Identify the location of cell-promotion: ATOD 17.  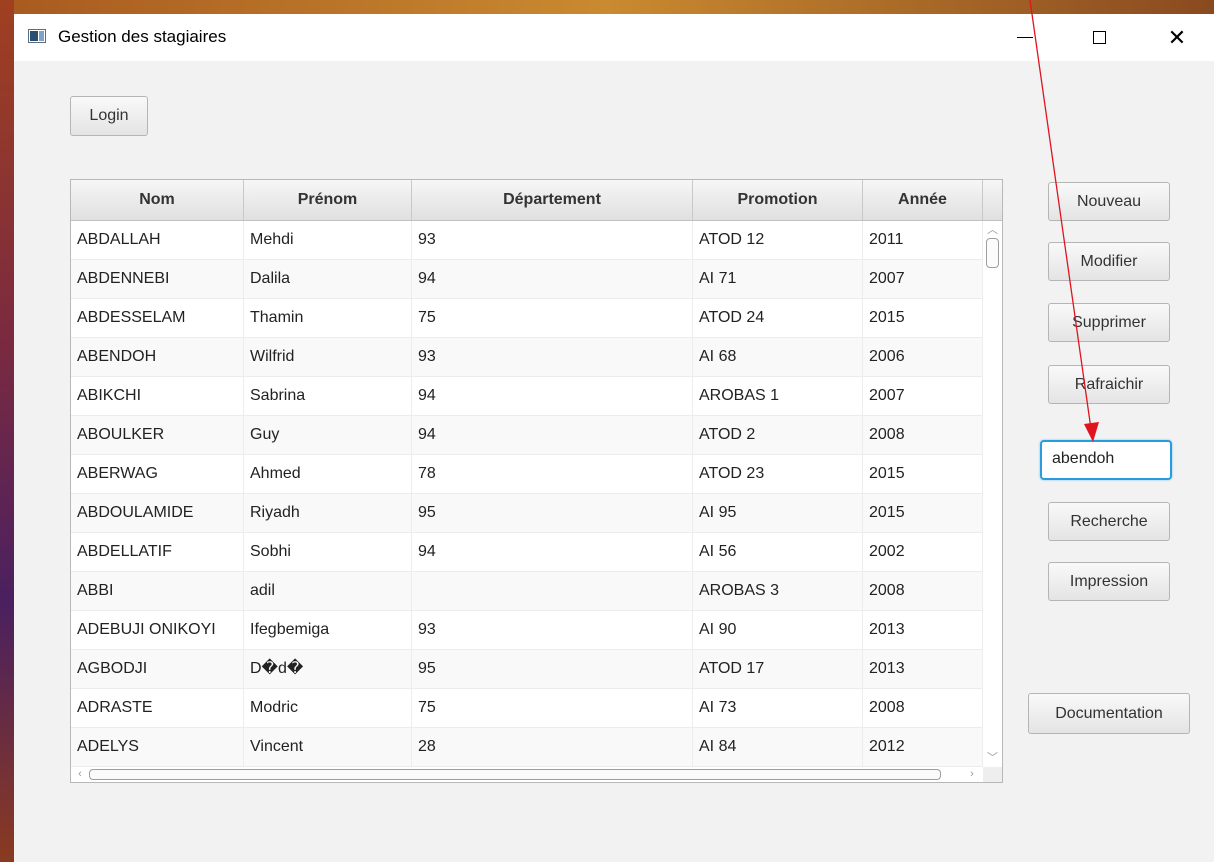
(778, 669).